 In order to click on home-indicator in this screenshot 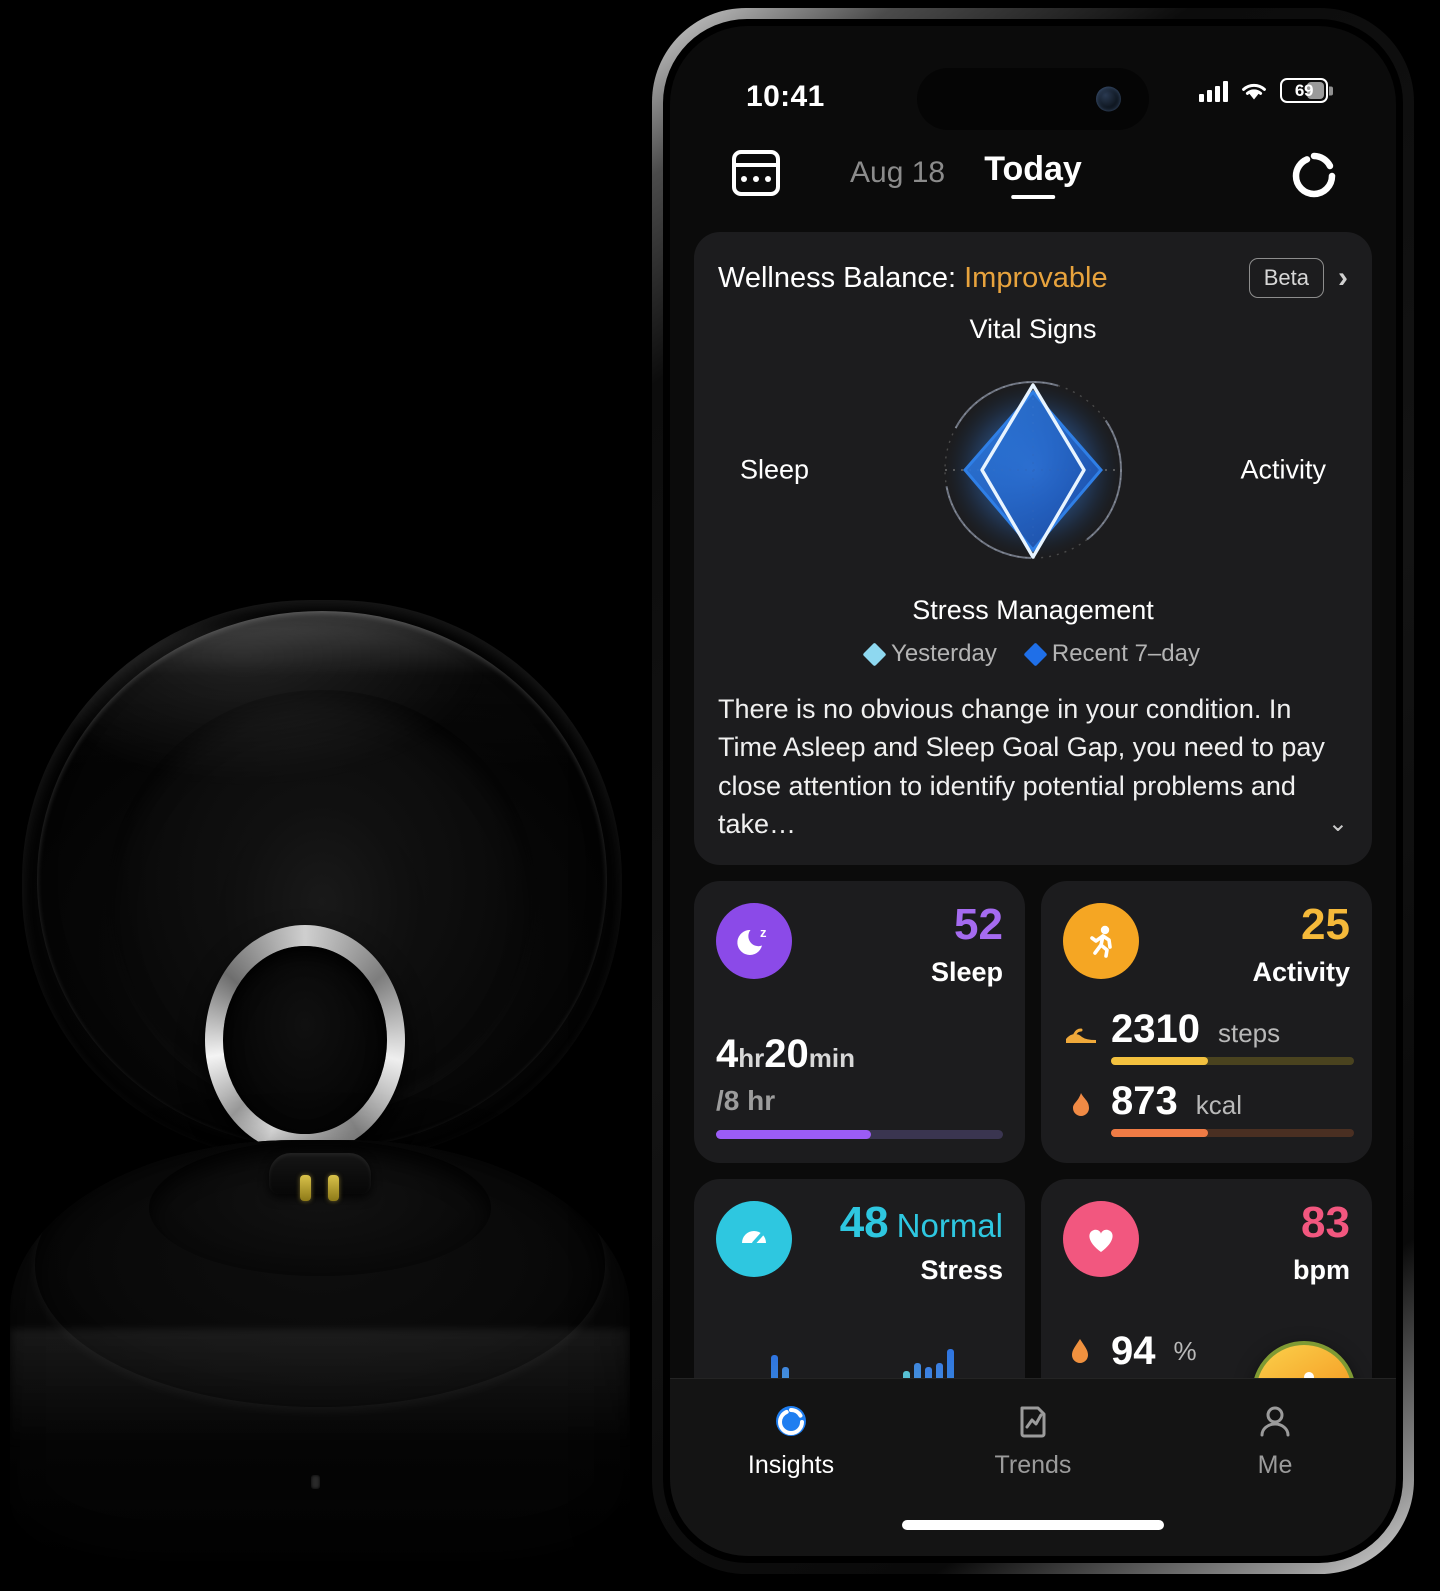, I will do `click(1033, 1525)`.